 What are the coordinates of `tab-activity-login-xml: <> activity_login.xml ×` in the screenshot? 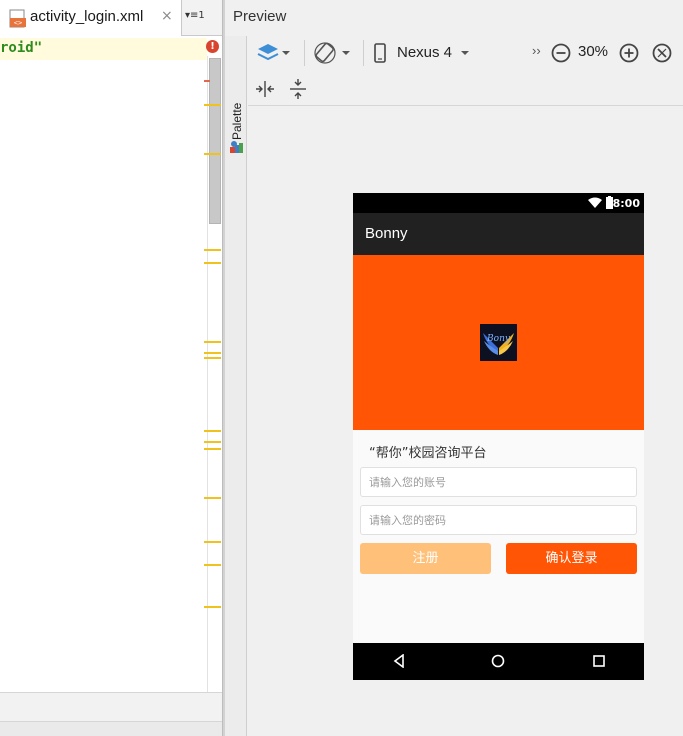 It's located at (91, 18).